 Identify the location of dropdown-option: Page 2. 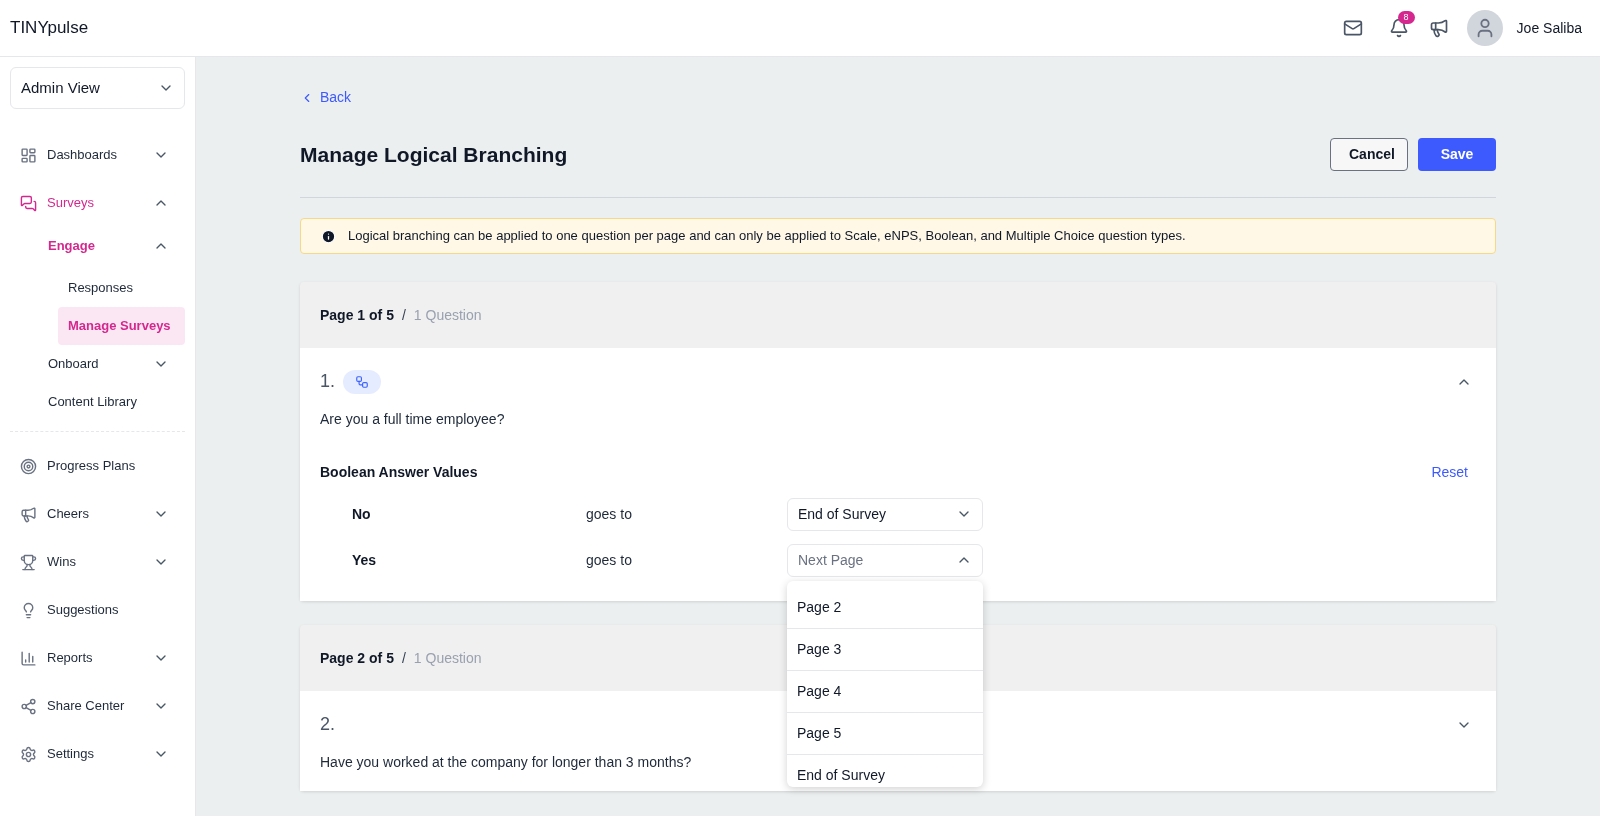
(885, 607).